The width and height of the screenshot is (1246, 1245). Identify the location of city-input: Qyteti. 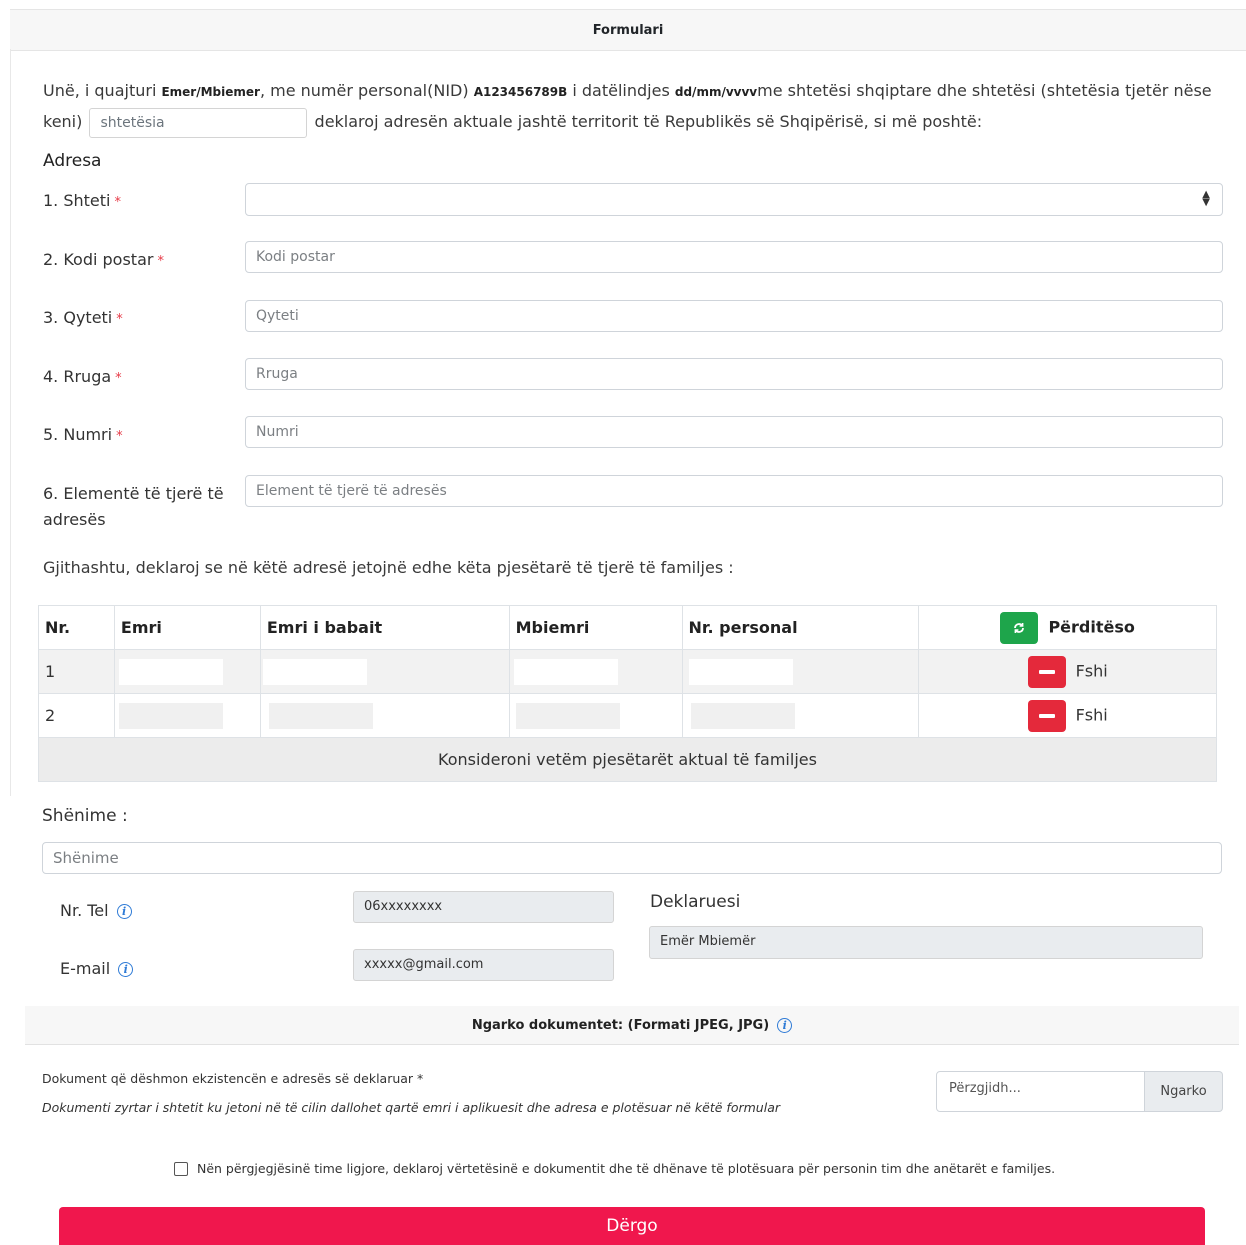
(734, 316).